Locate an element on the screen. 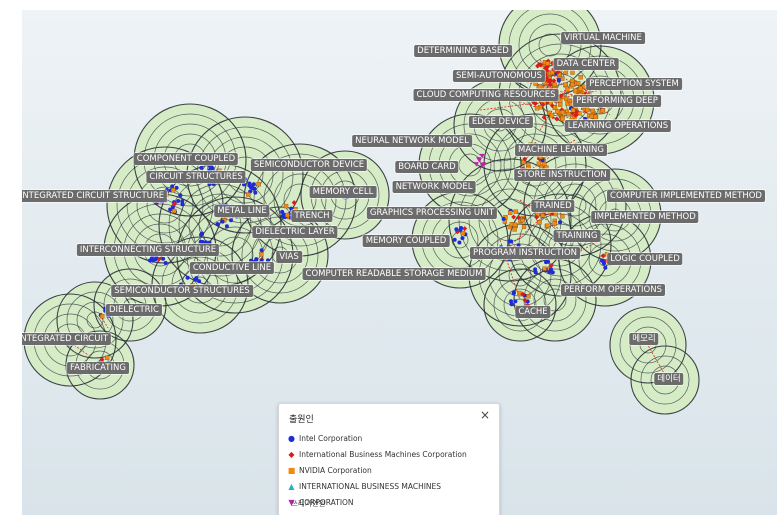  keyword-label-trench: TRENCH is located at coordinates (312, 216).